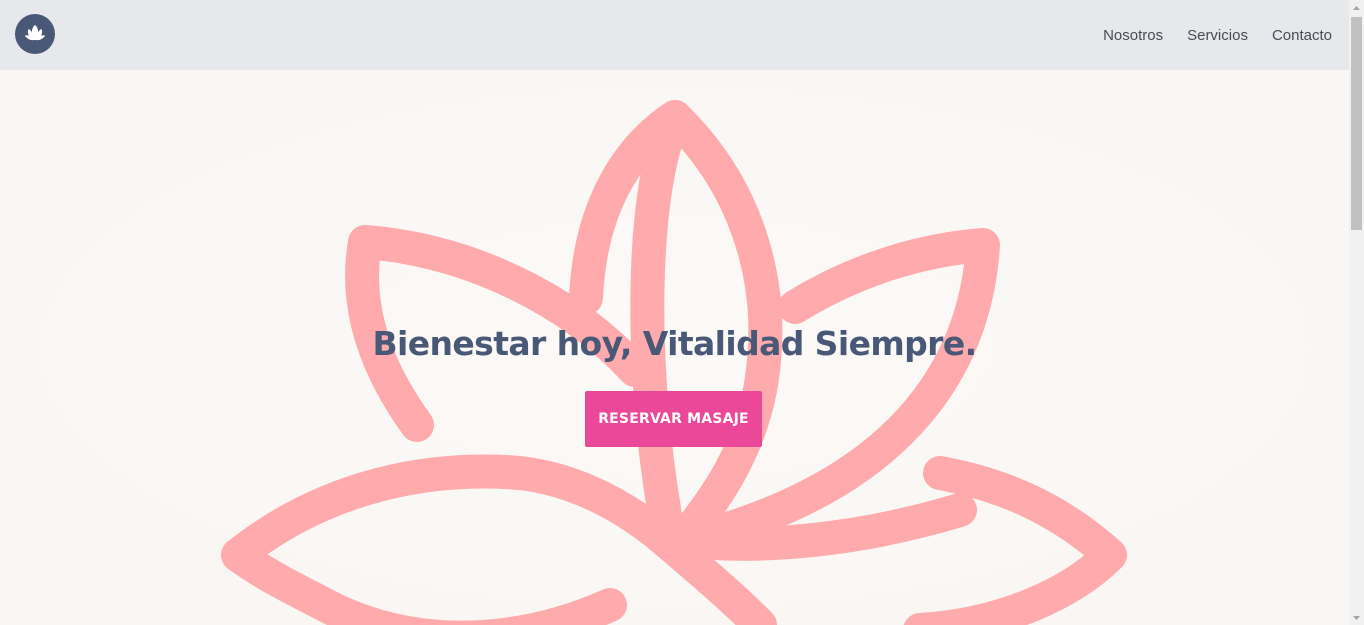  I want to click on nav-link-servicios: Servicios, so click(1217, 35).